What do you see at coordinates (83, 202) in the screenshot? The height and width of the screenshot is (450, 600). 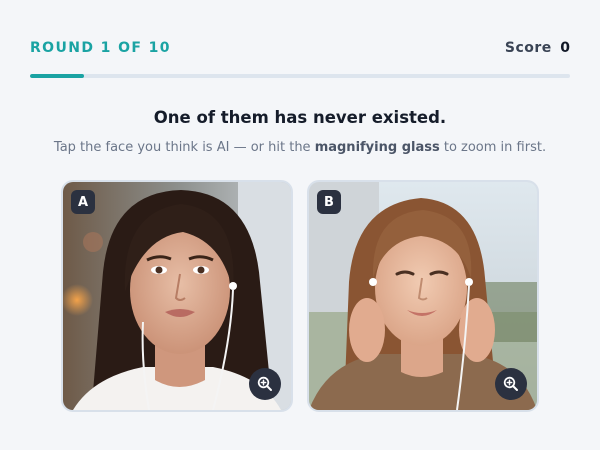 I see `option-badge-a: A` at bounding box center [83, 202].